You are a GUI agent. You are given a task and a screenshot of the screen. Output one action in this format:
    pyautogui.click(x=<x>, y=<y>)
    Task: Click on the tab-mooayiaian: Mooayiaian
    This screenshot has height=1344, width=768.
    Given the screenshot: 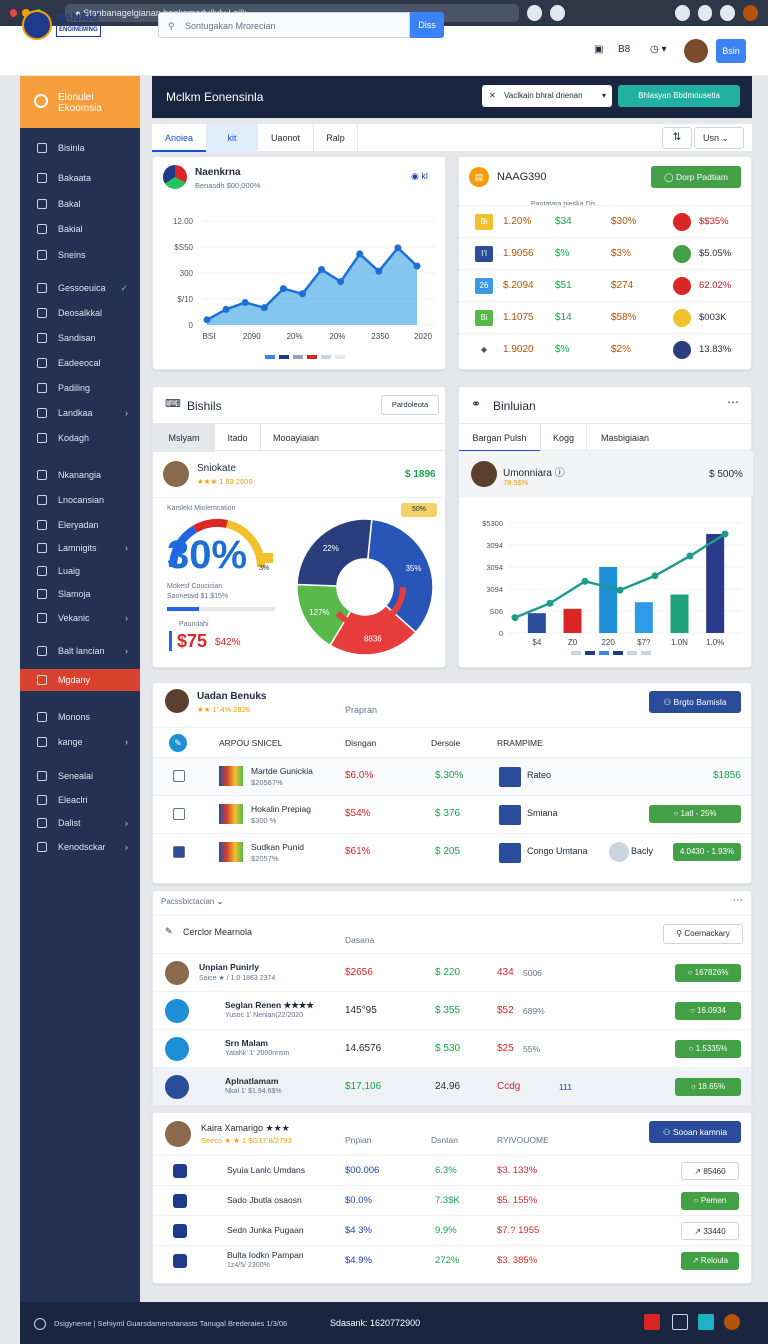 What is the action you would take?
    pyautogui.click(x=296, y=438)
    